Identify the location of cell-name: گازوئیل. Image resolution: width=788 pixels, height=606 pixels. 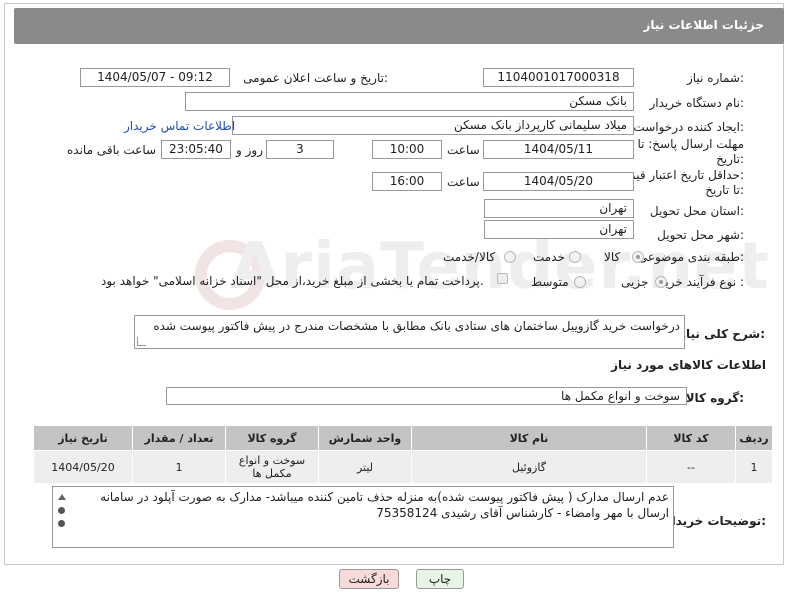
(529, 467).